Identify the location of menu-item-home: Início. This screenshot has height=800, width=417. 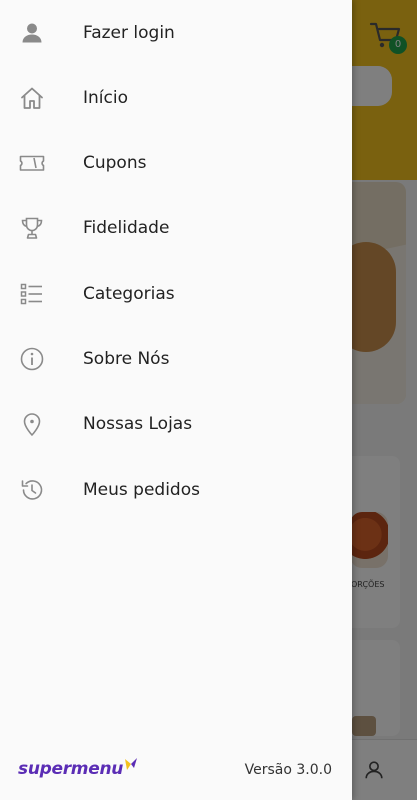
(176, 98).